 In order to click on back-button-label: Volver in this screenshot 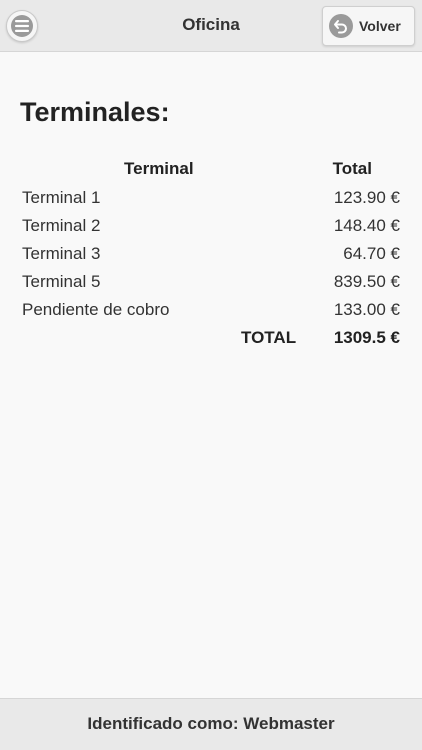, I will do `click(380, 26)`.